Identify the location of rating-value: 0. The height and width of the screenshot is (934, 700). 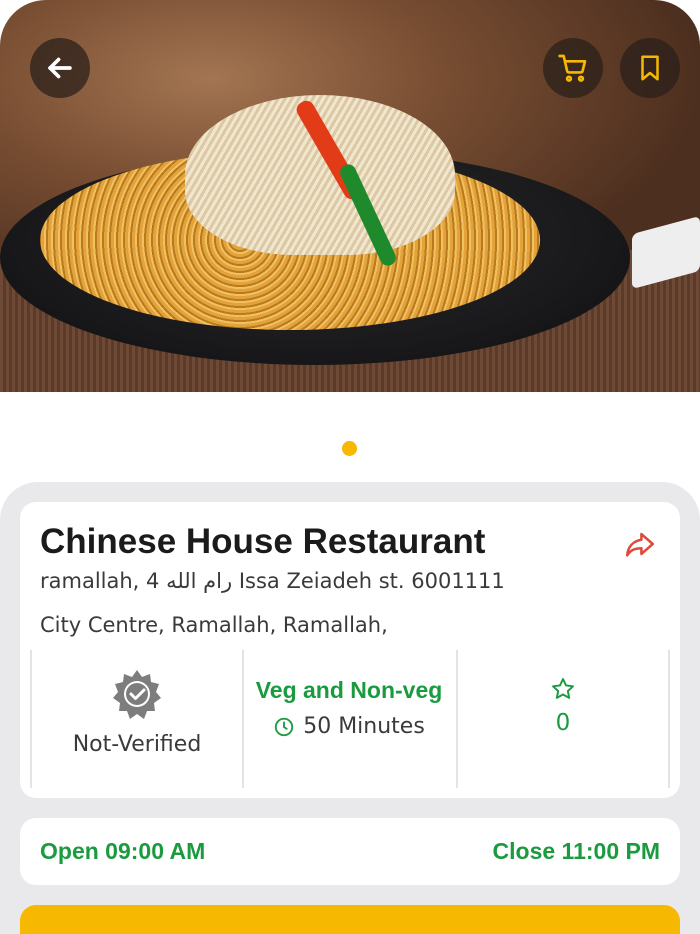
(563, 723).